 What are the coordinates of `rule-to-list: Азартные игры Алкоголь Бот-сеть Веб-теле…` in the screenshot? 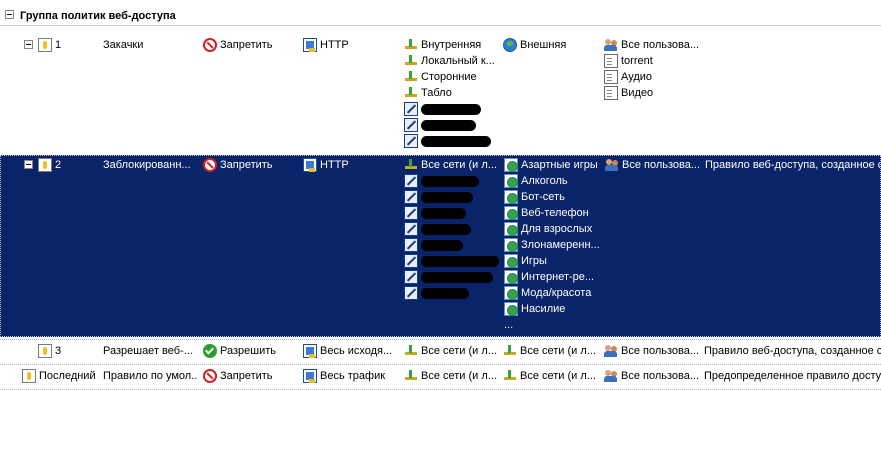 It's located at (553, 245).